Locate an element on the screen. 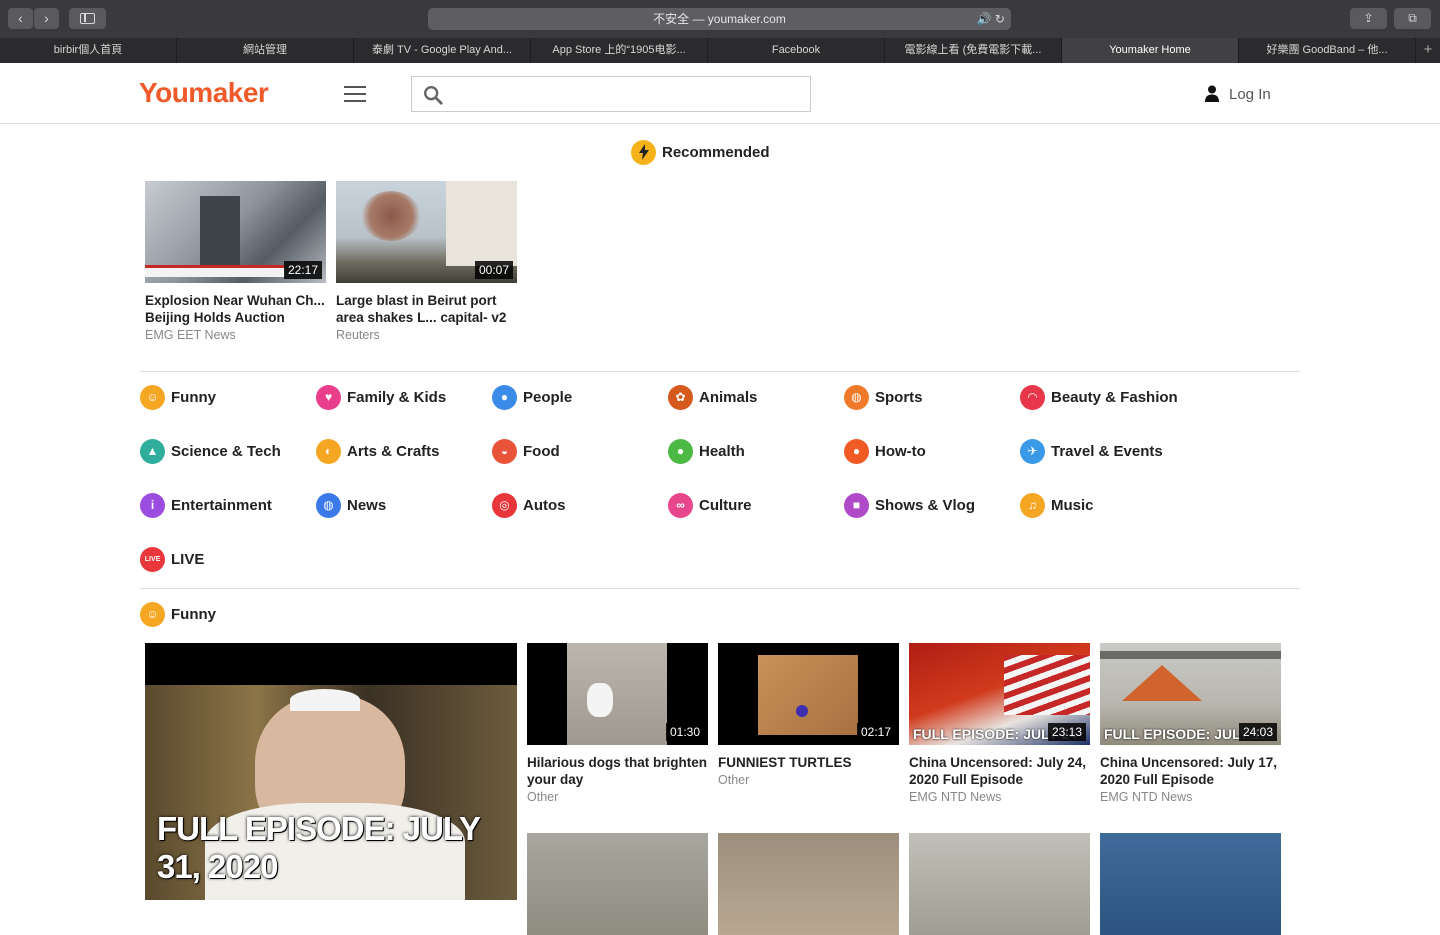 The height and width of the screenshot is (935, 1440). category-science-tech: ▲ Science & Tech is located at coordinates (210, 451).